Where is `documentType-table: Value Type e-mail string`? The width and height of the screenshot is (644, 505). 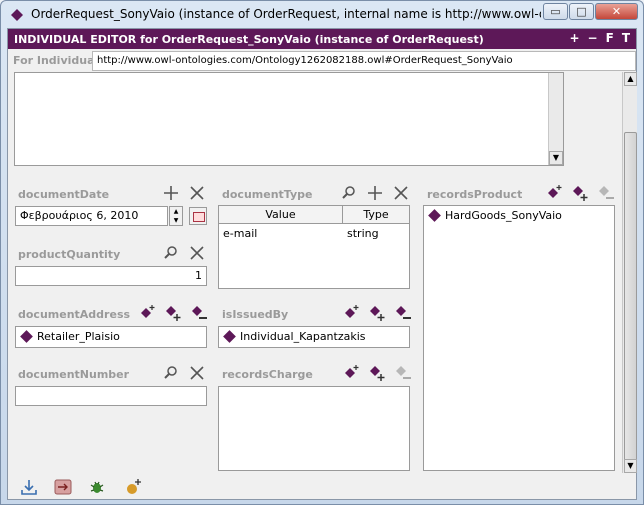
documentType-table: Value Type e-mail string is located at coordinates (314, 247).